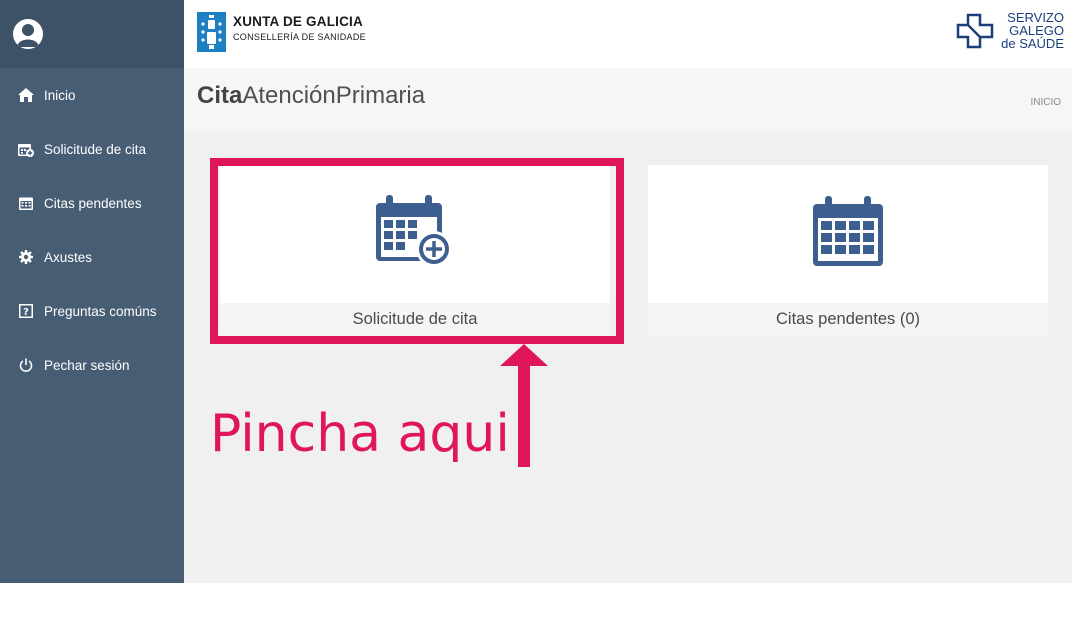  I want to click on galicia-emblem-icon, so click(211, 32).